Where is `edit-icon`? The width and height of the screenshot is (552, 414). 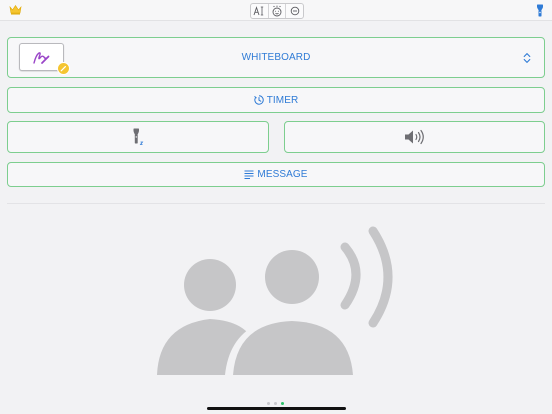
edit-icon is located at coordinates (63, 69).